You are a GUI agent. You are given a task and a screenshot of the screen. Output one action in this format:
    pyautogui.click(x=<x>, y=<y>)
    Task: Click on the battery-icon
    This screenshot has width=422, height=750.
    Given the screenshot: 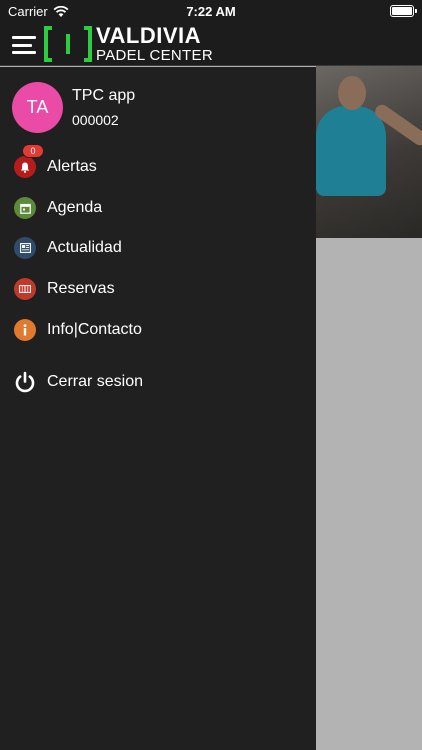 What is the action you would take?
    pyautogui.click(x=403, y=11)
    